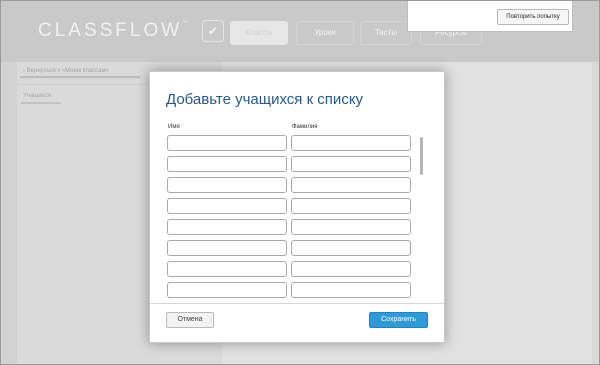 The width and height of the screenshot is (600, 365). Describe the element at coordinates (533, 17) in the screenshot. I see `retry-button: Повторить попытку` at that location.